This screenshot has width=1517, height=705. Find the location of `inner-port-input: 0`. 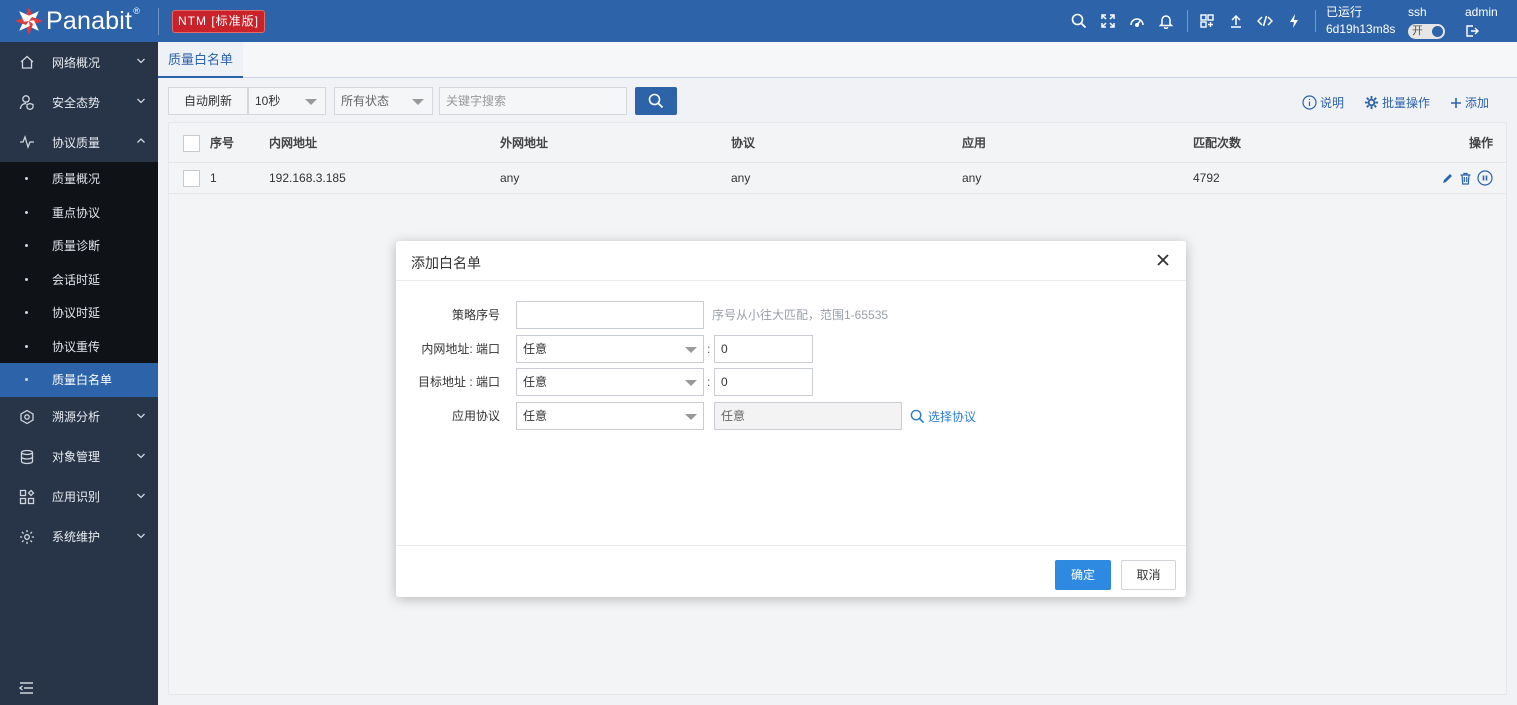

inner-port-input: 0 is located at coordinates (763, 349).